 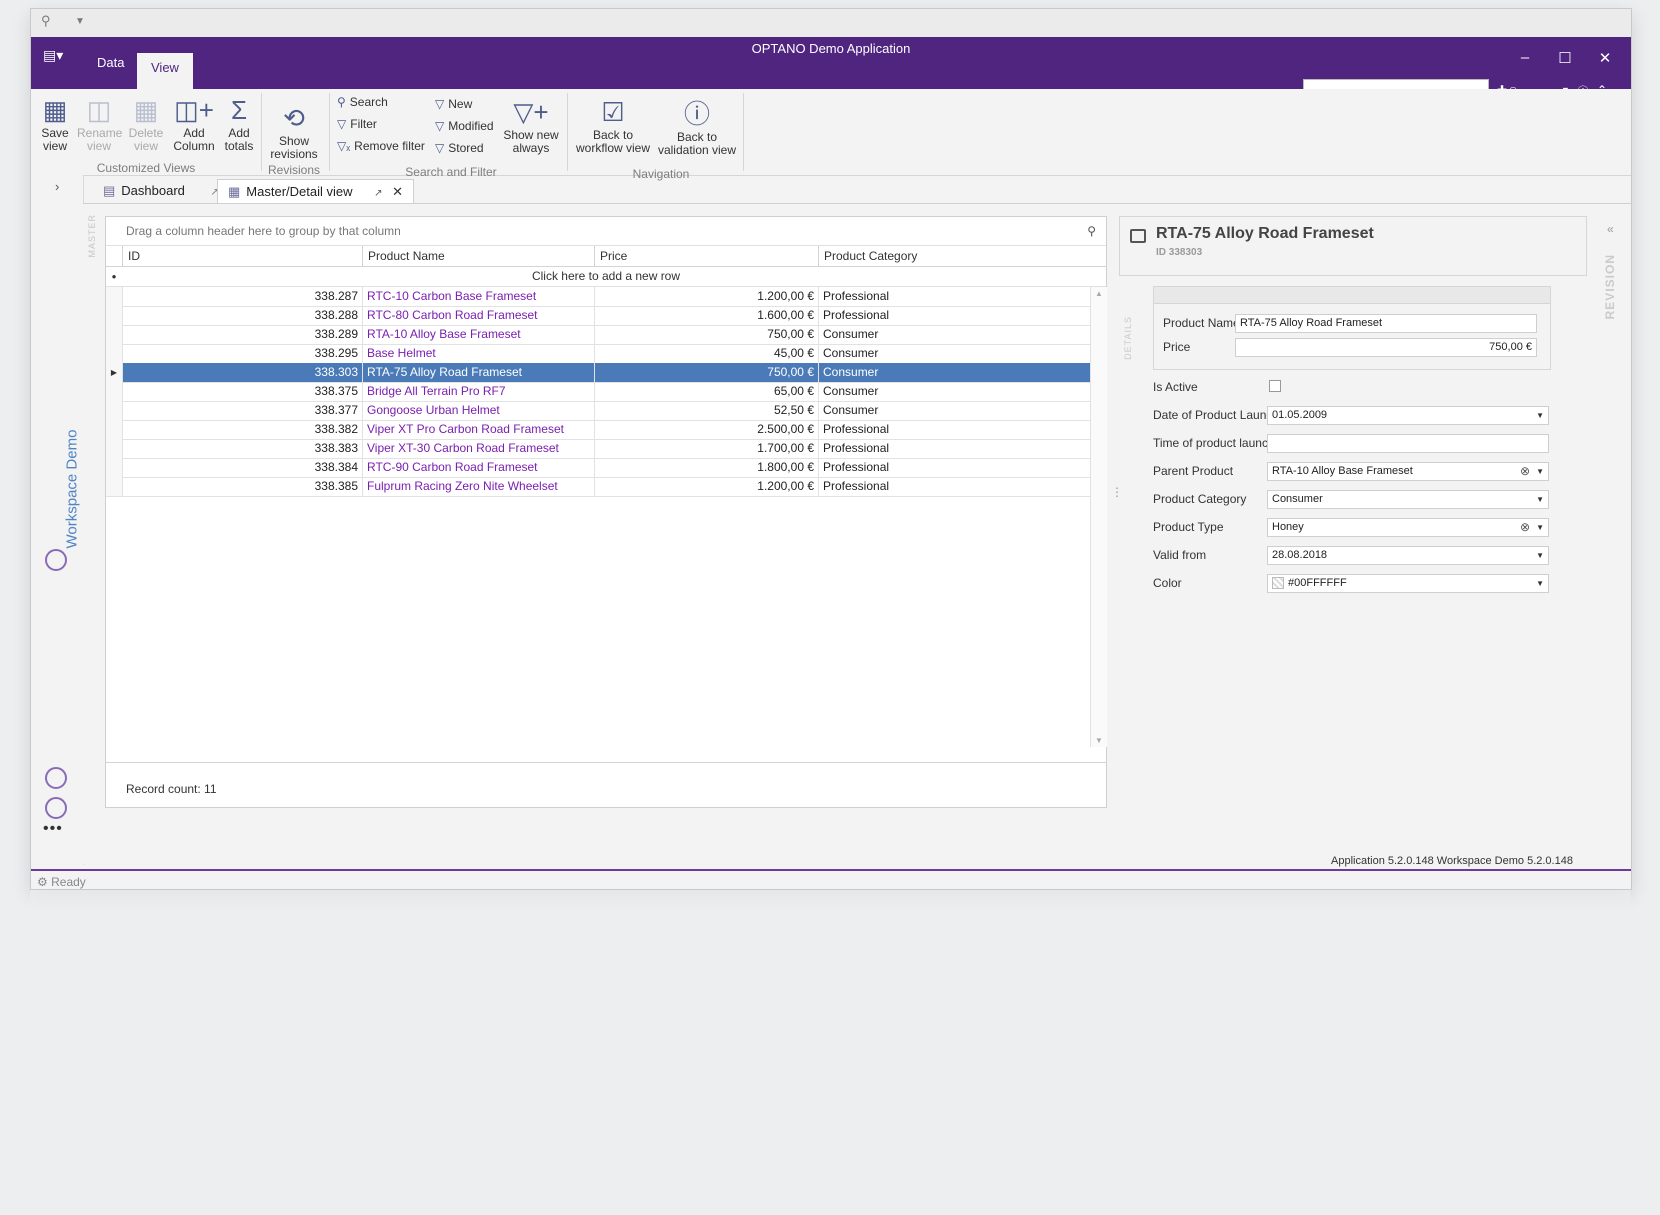 What do you see at coordinates (606, 277) in the screenshot?
I see `new-row: ● Click here to add a new row` at bounding box center [606, 277].